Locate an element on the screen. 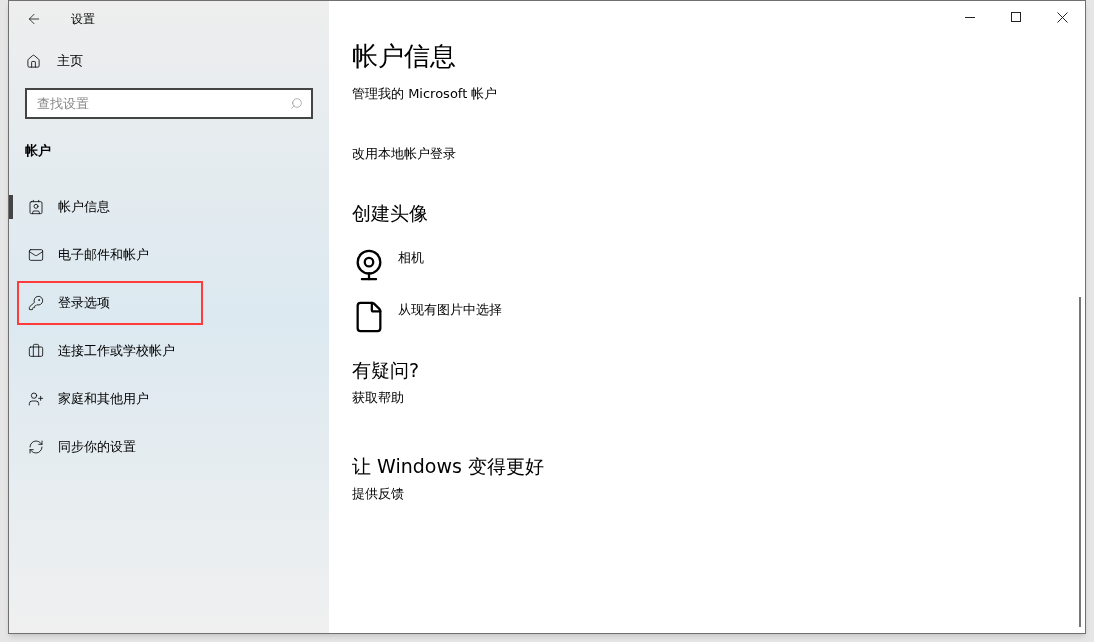 The height and width of the screenshot is (642, 1094). help-link: 获取帮助 is located at coordinates (378, 398).